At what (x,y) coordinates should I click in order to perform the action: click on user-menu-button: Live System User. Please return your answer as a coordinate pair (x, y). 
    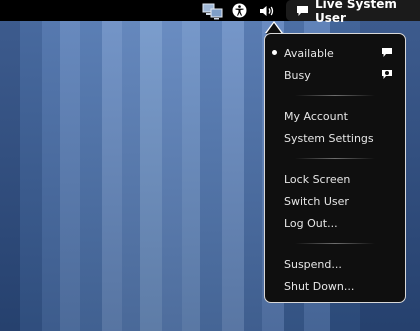
    Looking at the image, I should click on (353, 12).